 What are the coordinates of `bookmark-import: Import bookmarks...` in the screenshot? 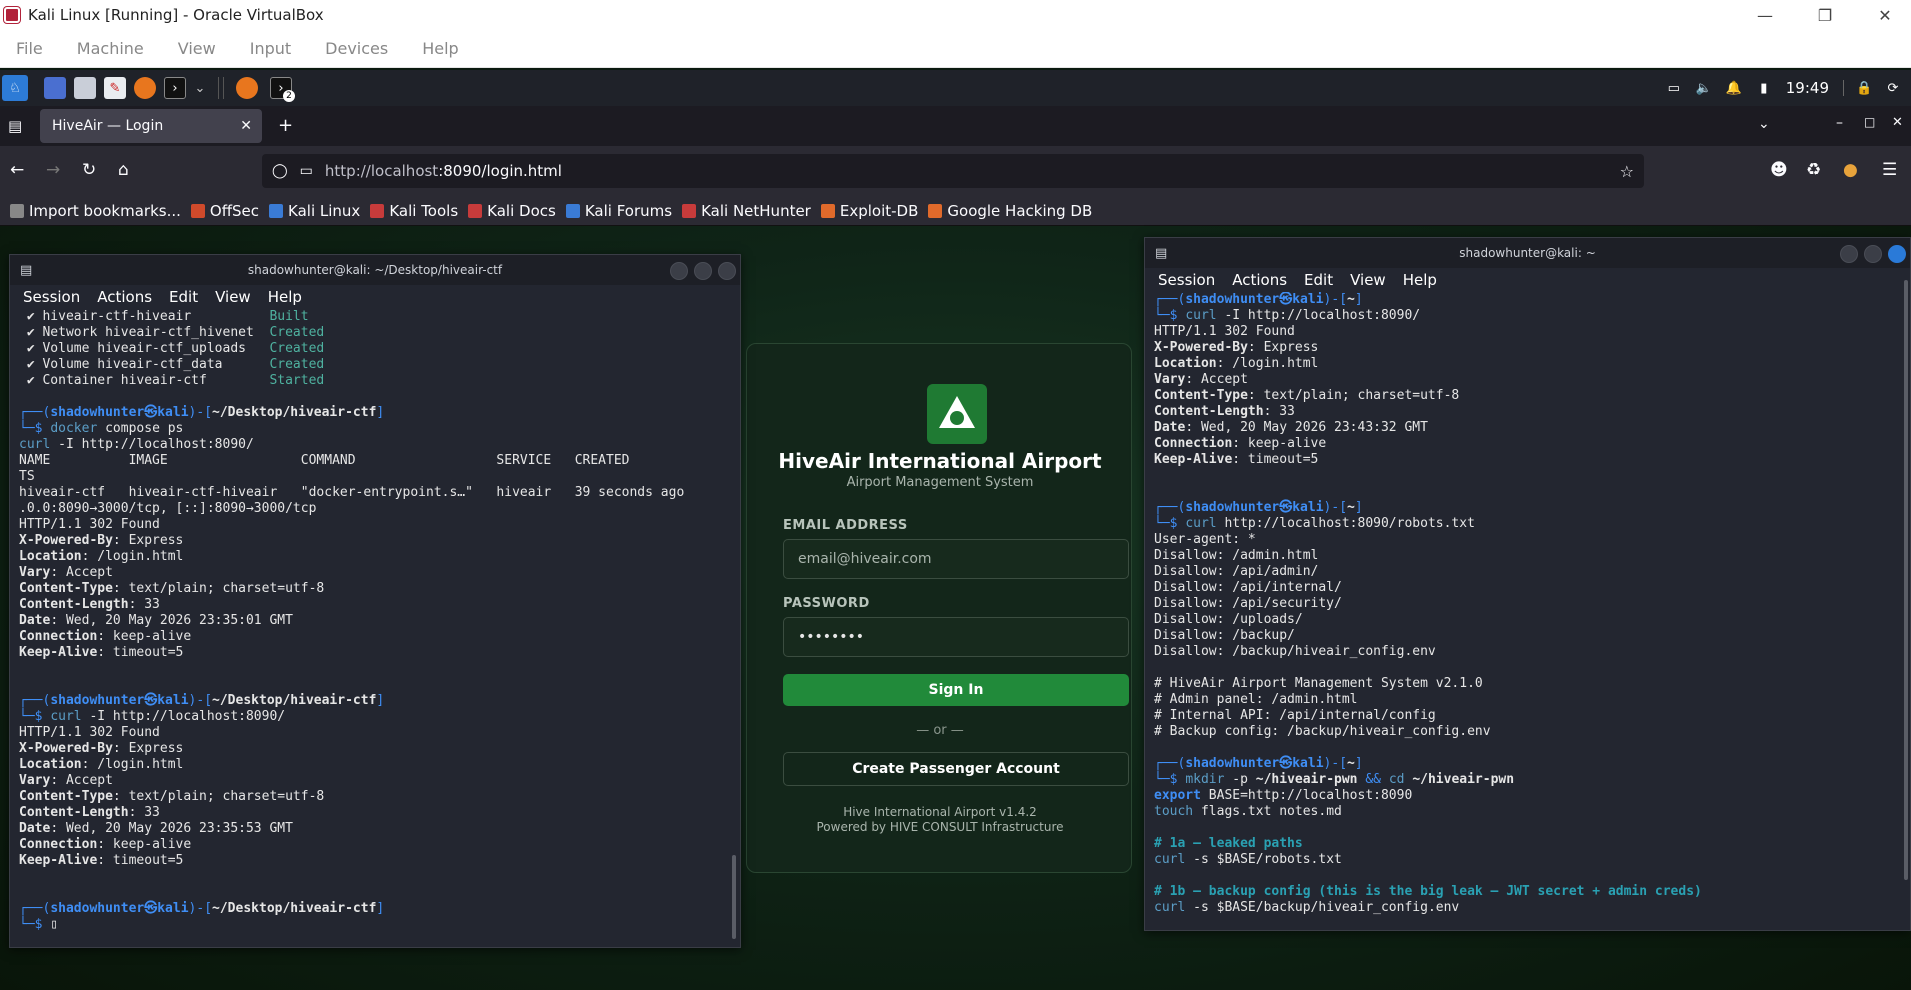 It's located at (95, 211).